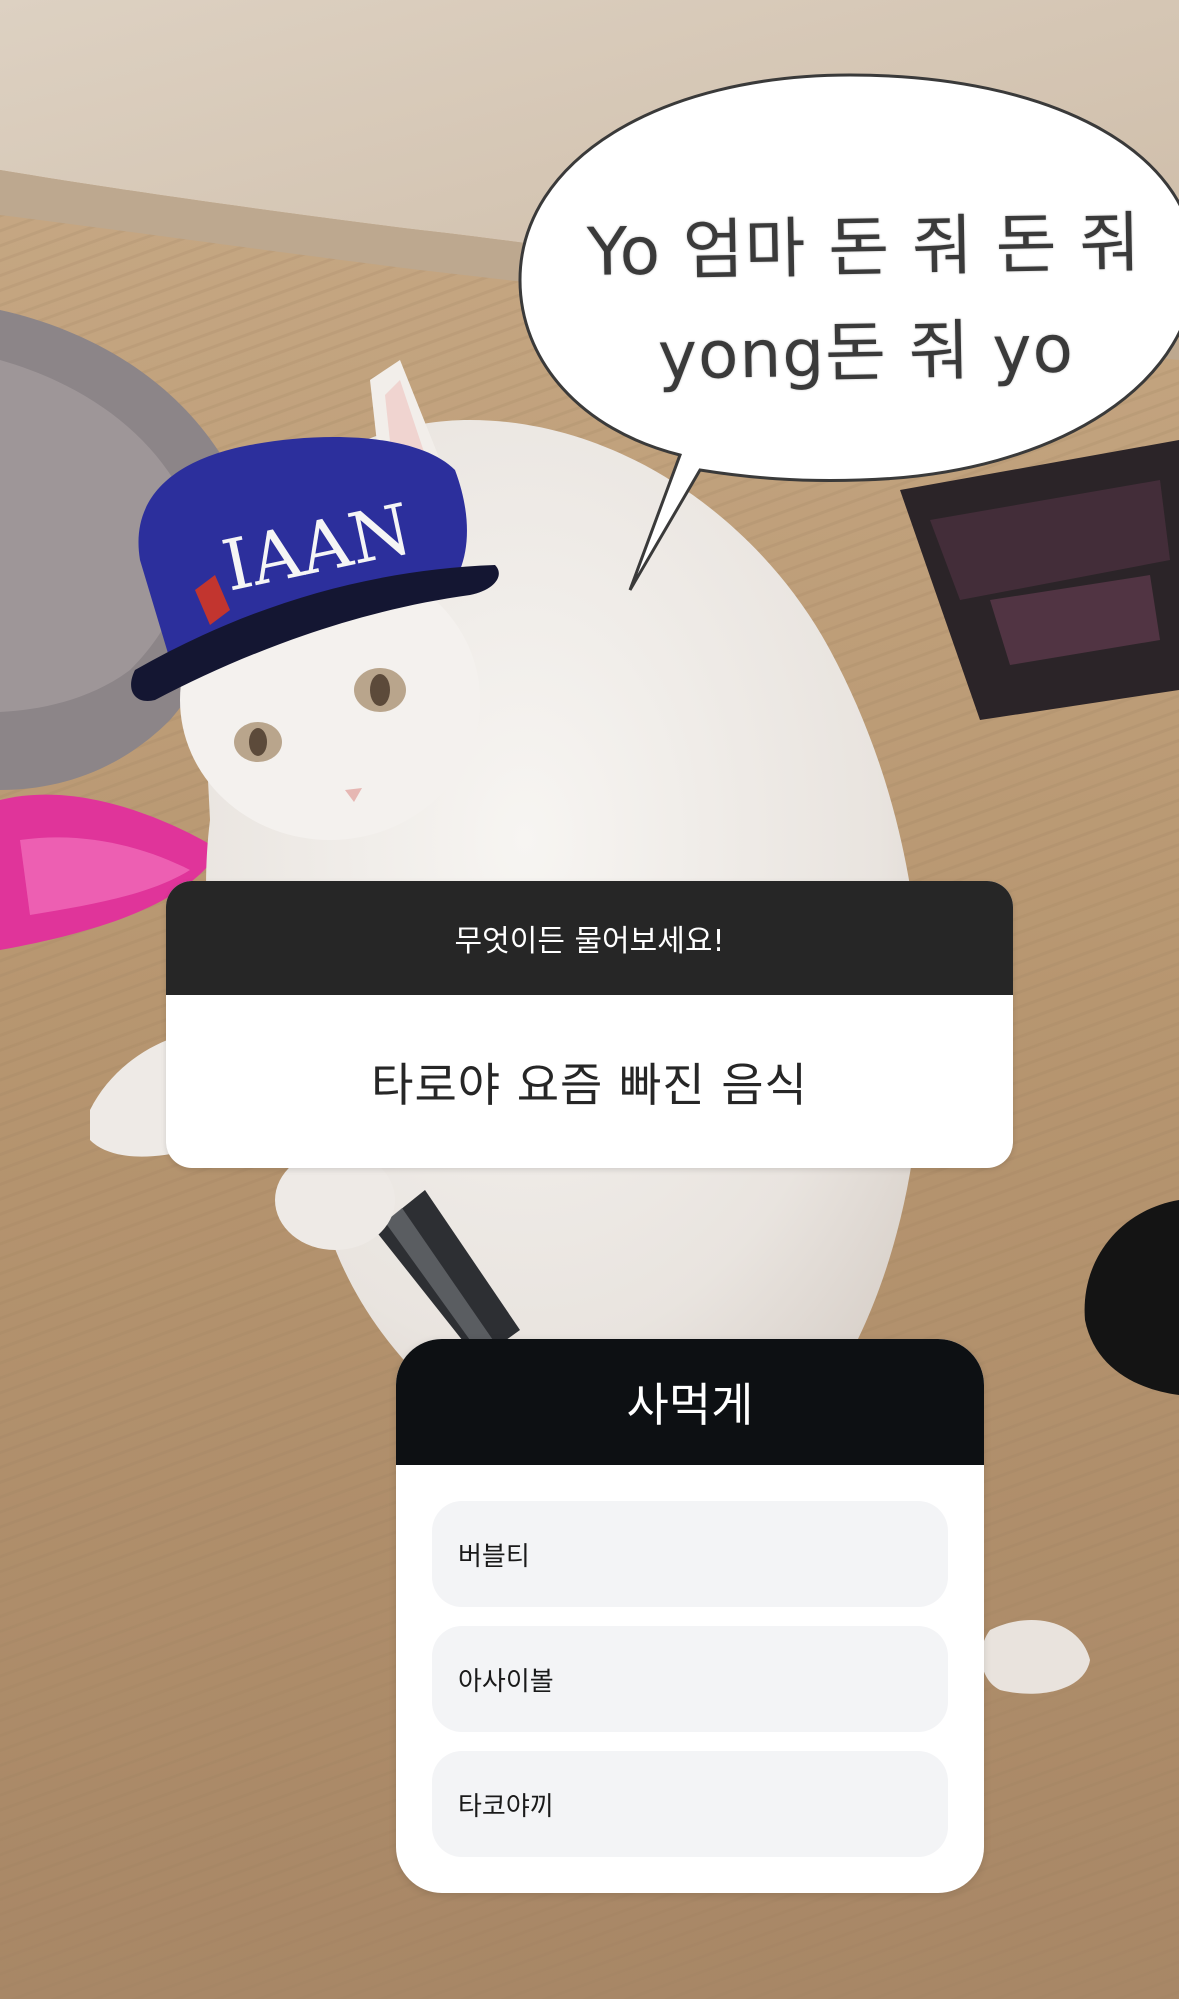 The width and height of the screenshot is (1179, 1999). I want to click on poll-option-2: 아사이볼, so click(690, 1679).